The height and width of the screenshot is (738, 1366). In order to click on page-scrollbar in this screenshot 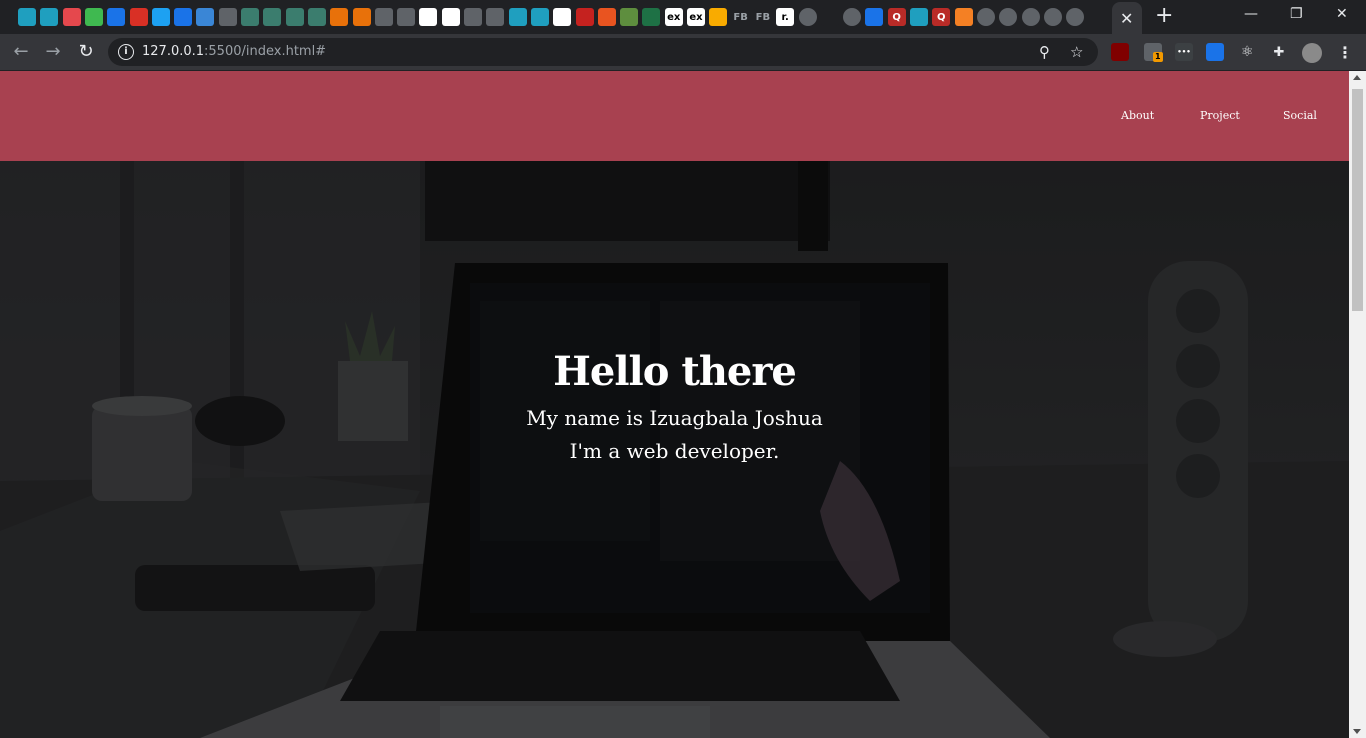, I will do `click(1357, 404)`.